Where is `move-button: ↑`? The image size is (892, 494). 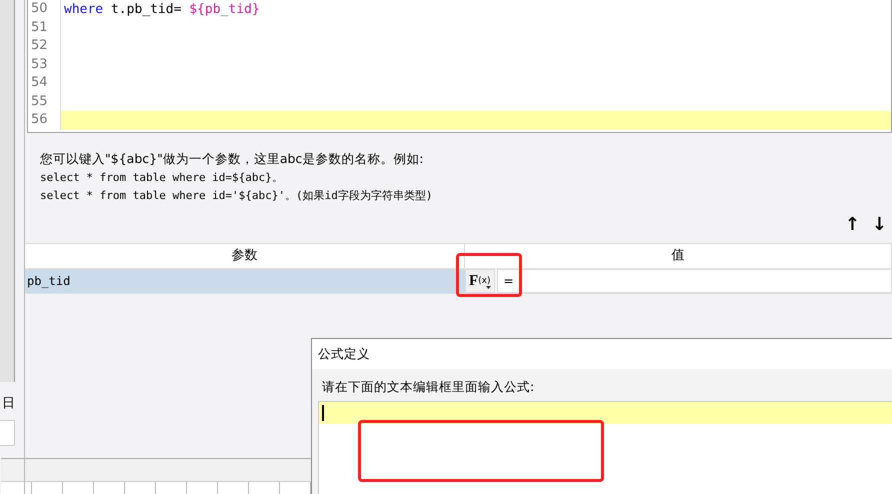
move-button: ↑ is located at coordinates (852, 224).